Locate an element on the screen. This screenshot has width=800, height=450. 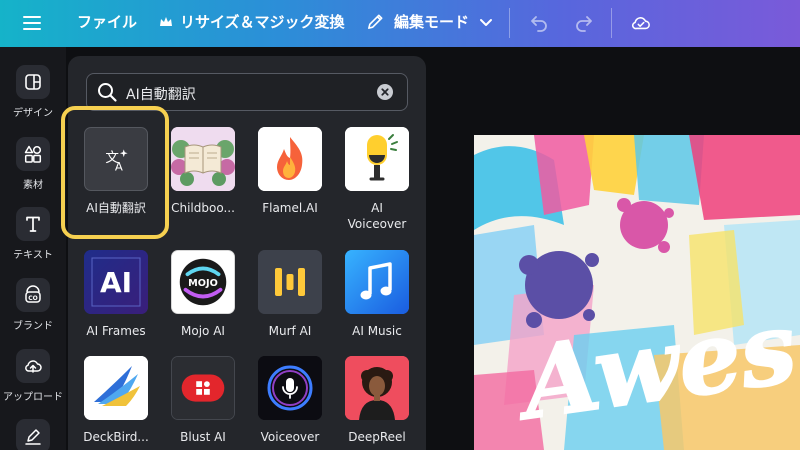
search-input: AI自動翻訳 is located at coordinates (161, 94).